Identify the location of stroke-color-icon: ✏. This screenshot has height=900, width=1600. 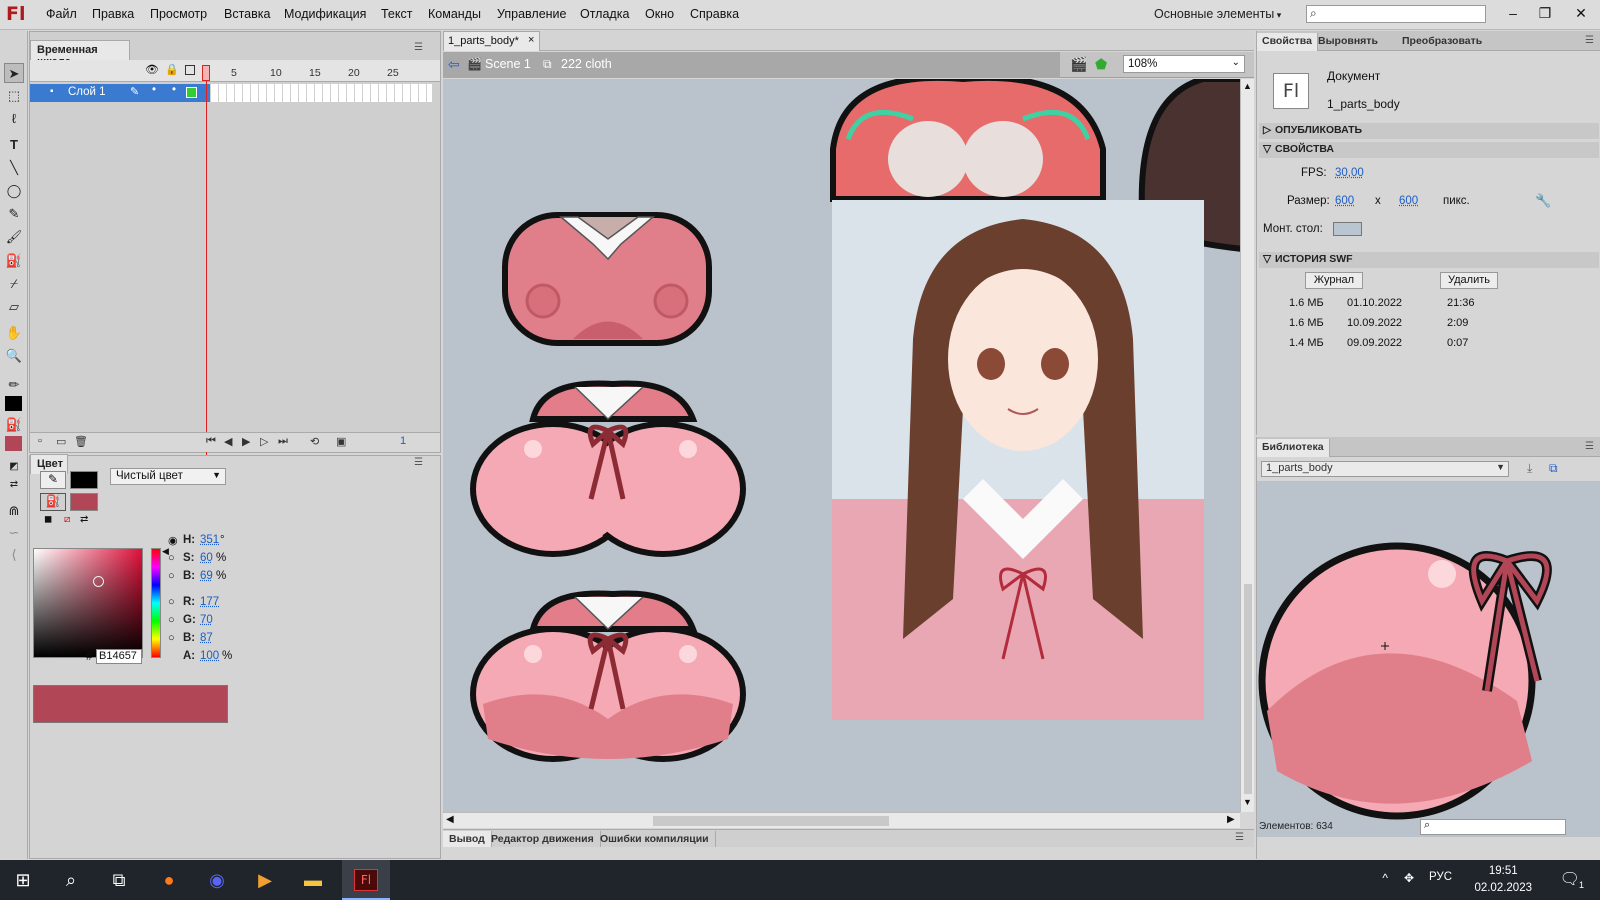
(14, 385).